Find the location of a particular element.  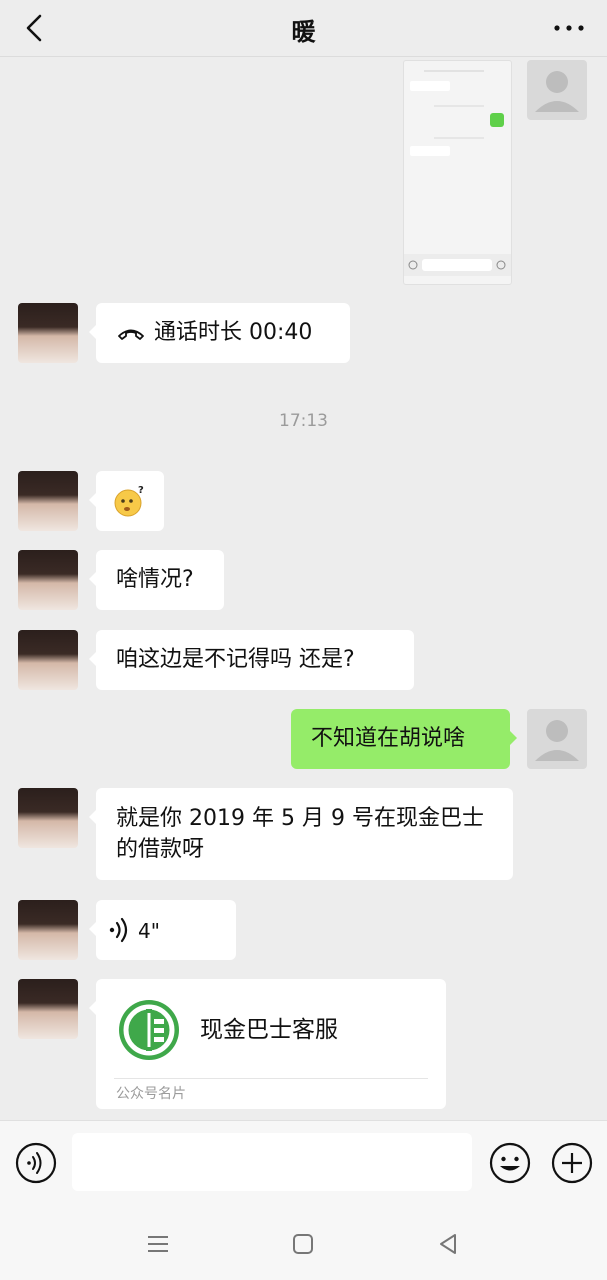

screenshot-preview is located at coordinates (457, 173).